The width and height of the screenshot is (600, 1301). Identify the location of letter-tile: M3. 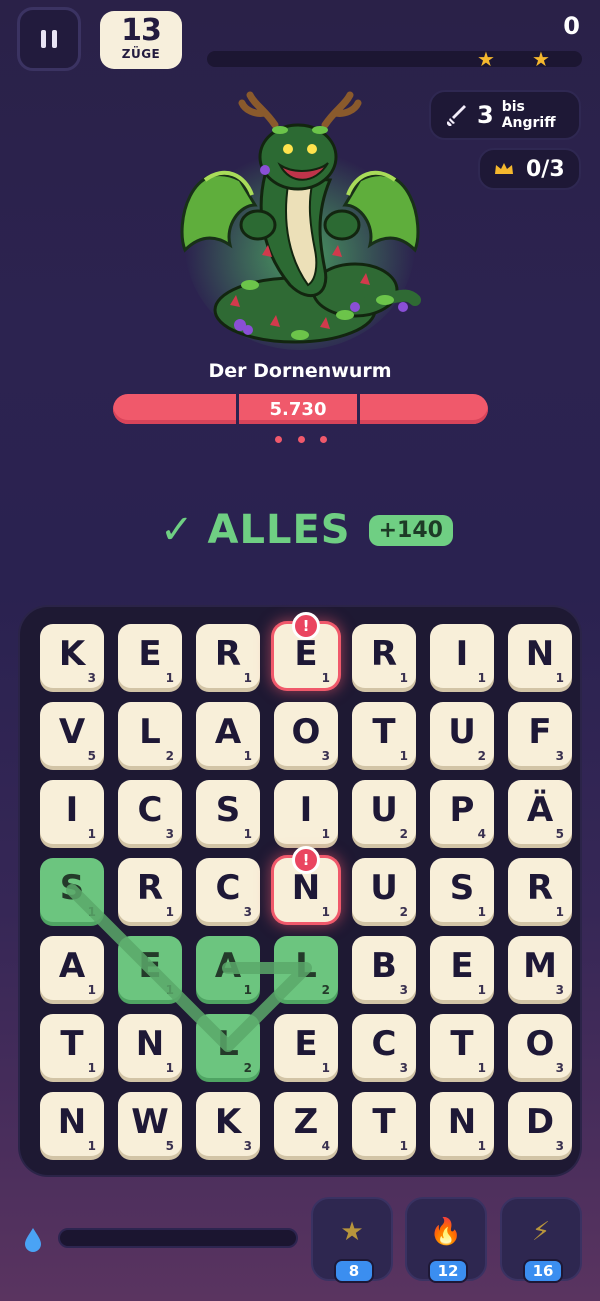
(540, 968).